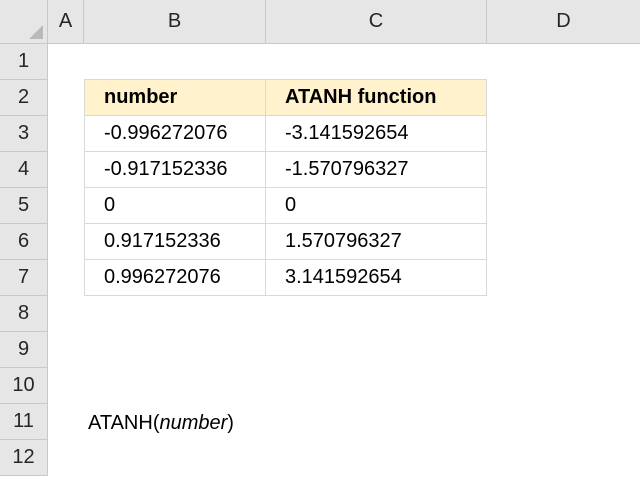  Describe the element at coordinates (24, 22) in the screenshot. I see `select-all-corner` at that location.